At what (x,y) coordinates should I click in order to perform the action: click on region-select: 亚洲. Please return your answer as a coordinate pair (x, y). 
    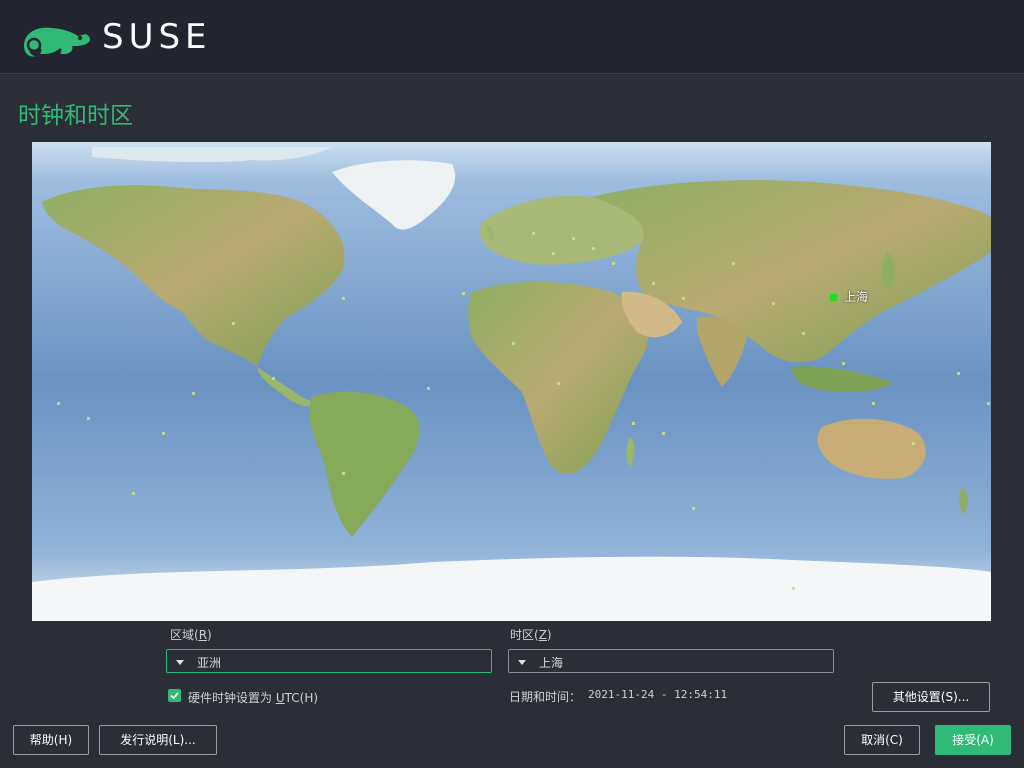
    Looking at the image, I should click on (329, 661).